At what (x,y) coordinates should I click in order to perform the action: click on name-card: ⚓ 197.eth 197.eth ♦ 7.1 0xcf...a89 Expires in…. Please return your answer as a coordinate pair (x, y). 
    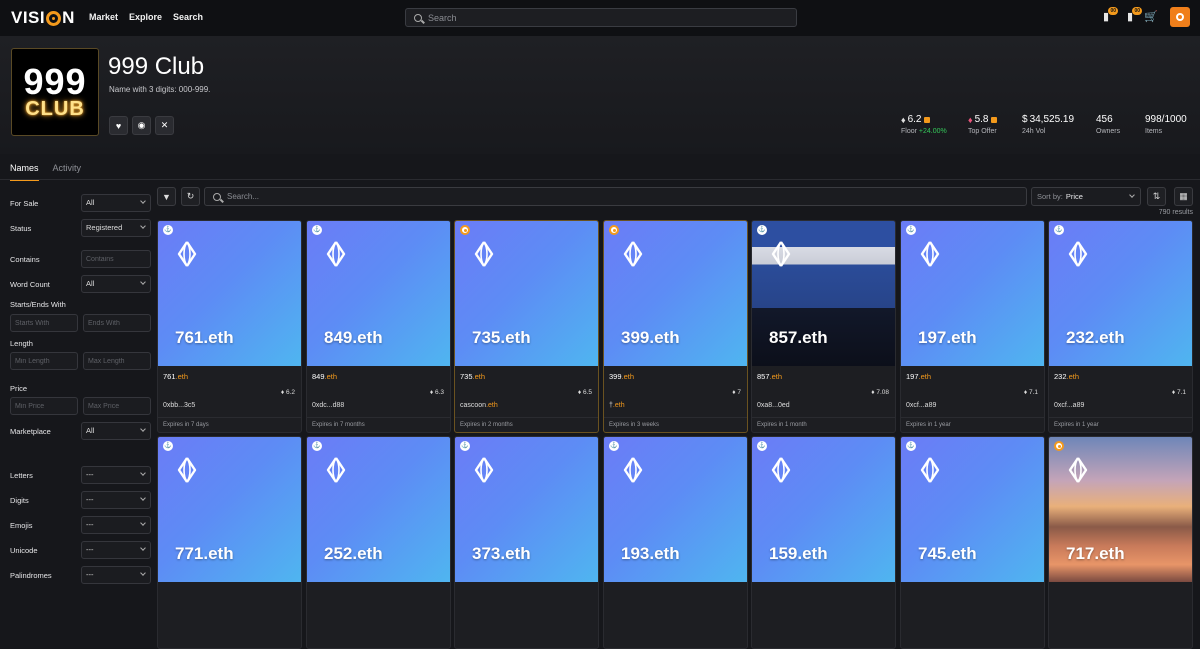
    Looking at the image, I should click on (972, 326).